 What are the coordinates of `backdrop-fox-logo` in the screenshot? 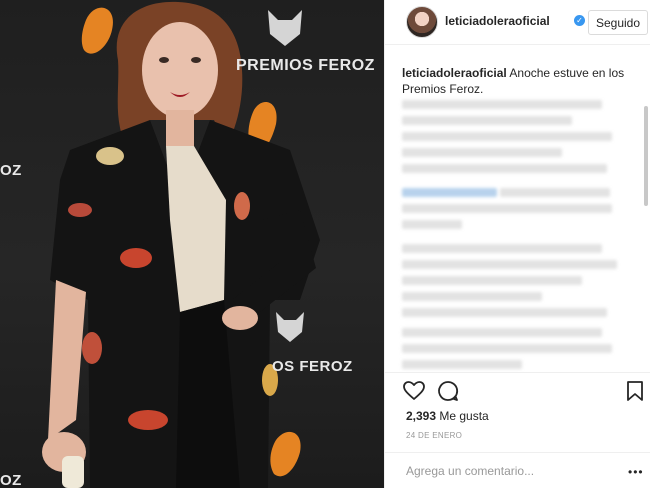 It's located at (285, 28).